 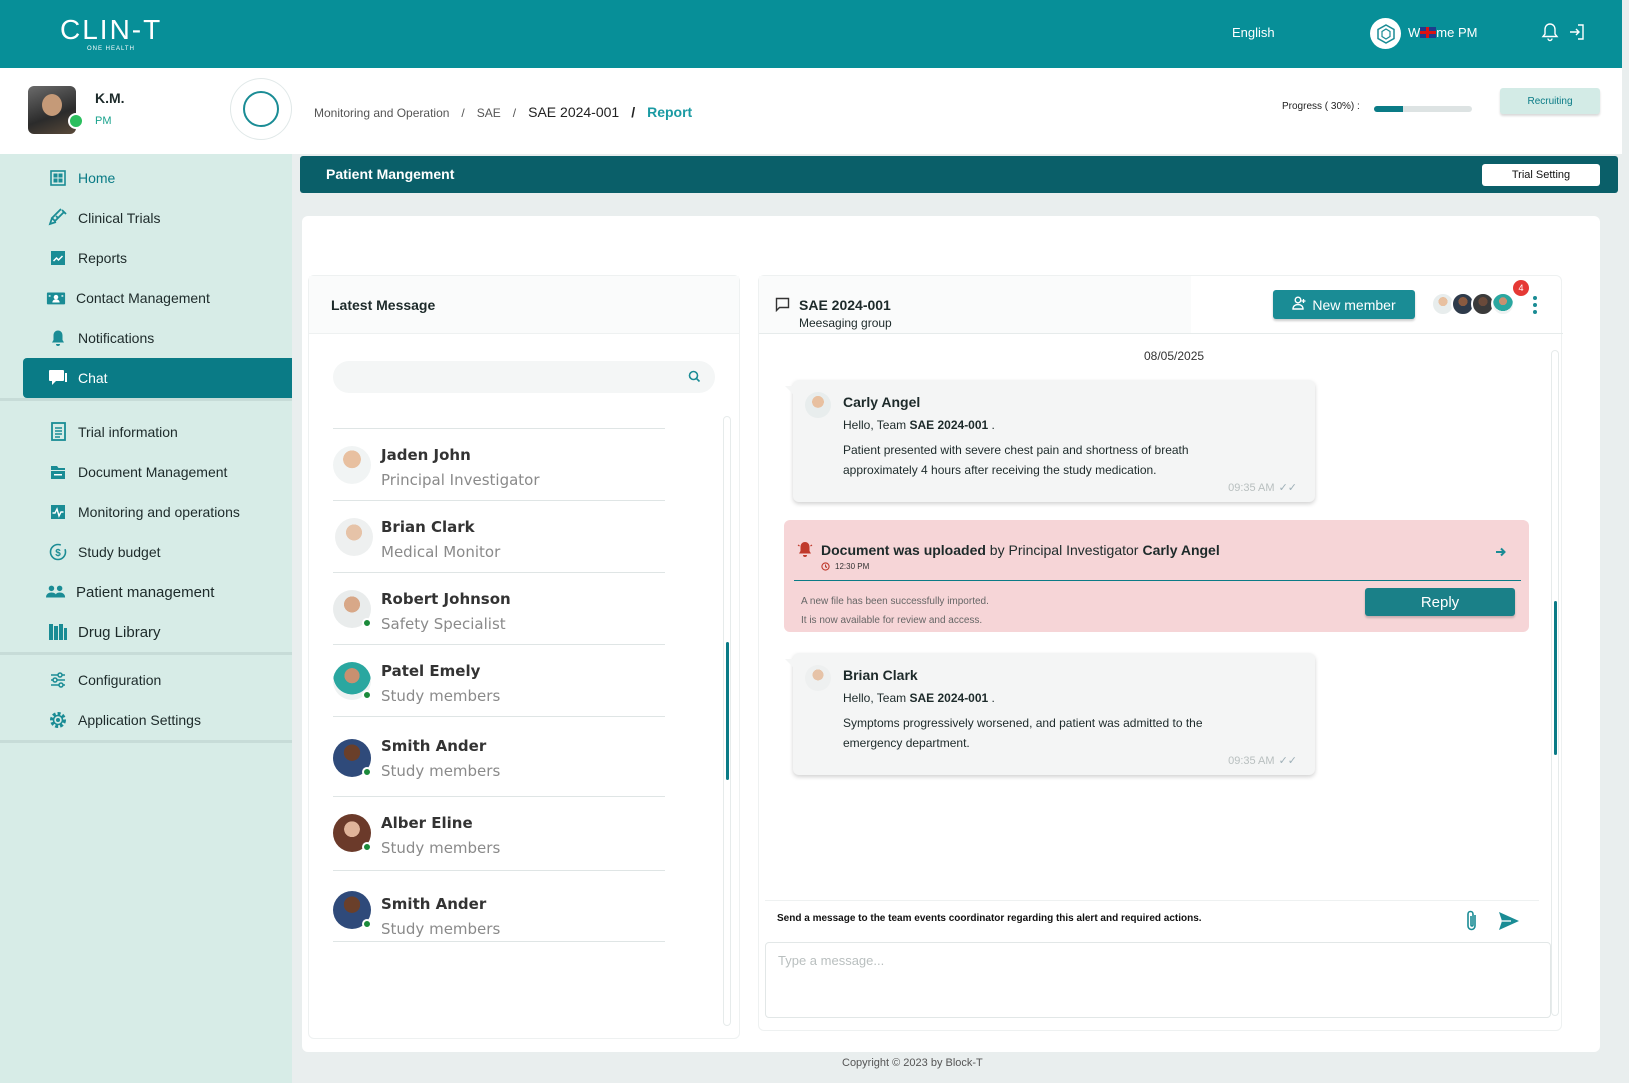 What do you see at coordinates (1476, 305) in the screenshot?
I see `member-avatars` at bounding box center [1476, 305].